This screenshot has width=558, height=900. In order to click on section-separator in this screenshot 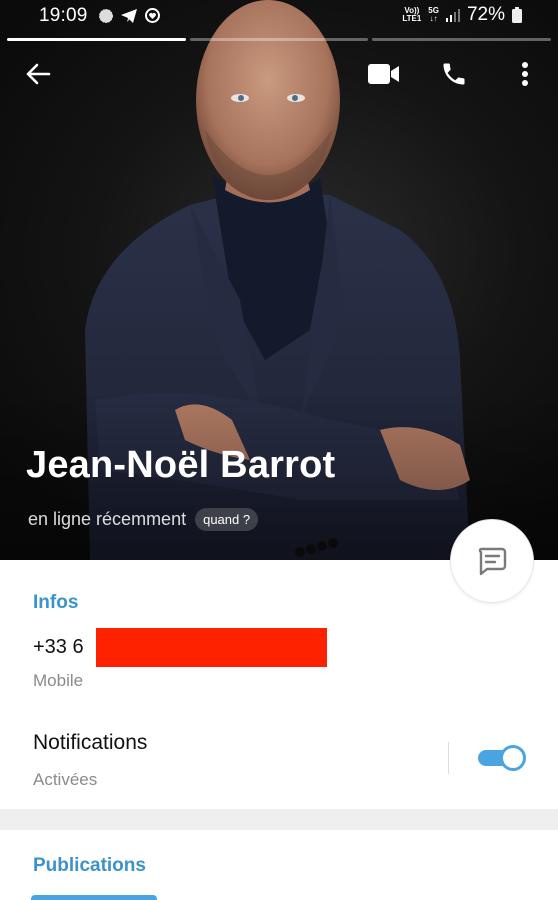, I will do `click(279, 819)`.